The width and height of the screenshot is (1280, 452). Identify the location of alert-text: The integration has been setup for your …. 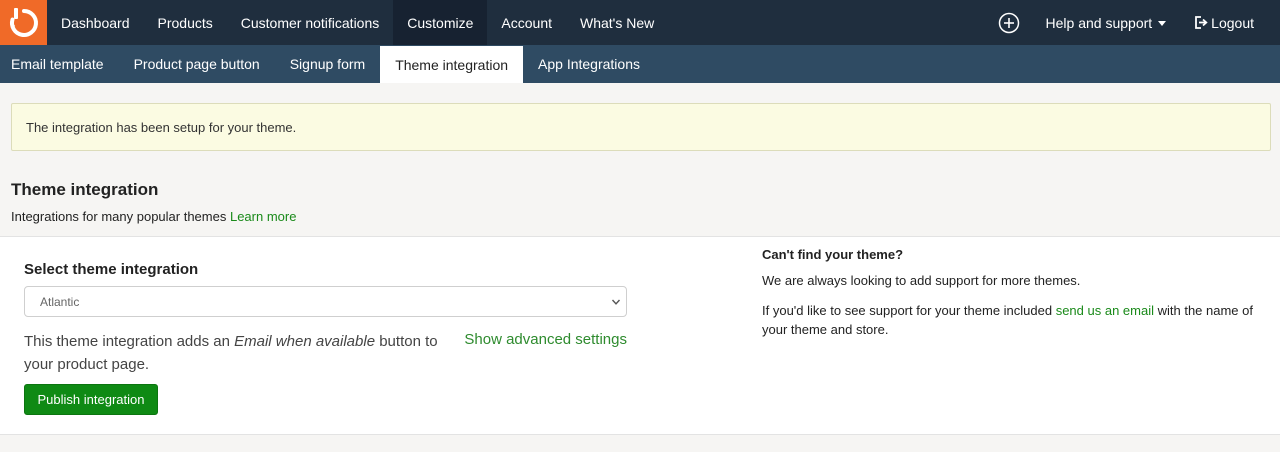
(161, 127).